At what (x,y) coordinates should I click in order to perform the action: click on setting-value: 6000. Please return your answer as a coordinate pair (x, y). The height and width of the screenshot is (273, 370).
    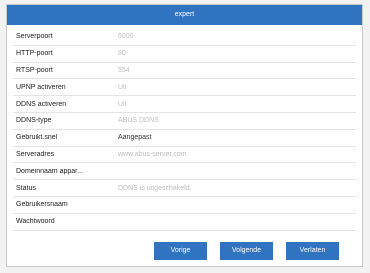
    Looking at the image, I should click on (123, 36).